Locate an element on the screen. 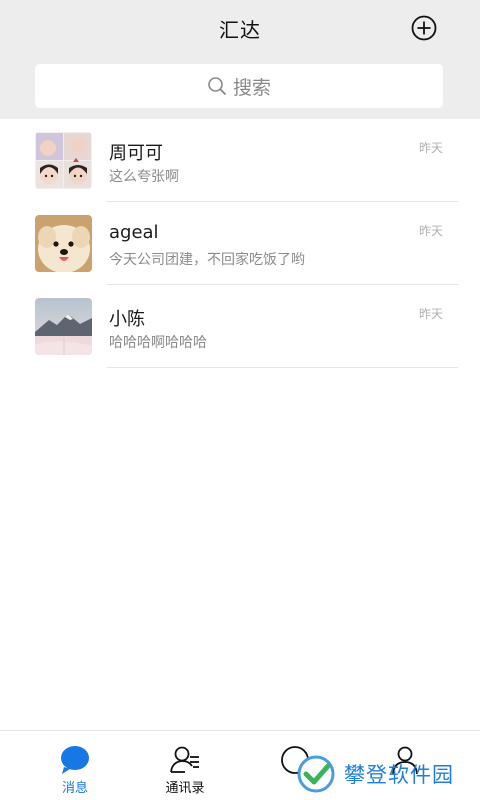 The width and height of the screenshot is (480, 800). contacts-icon is located at coordinates (184, 759).